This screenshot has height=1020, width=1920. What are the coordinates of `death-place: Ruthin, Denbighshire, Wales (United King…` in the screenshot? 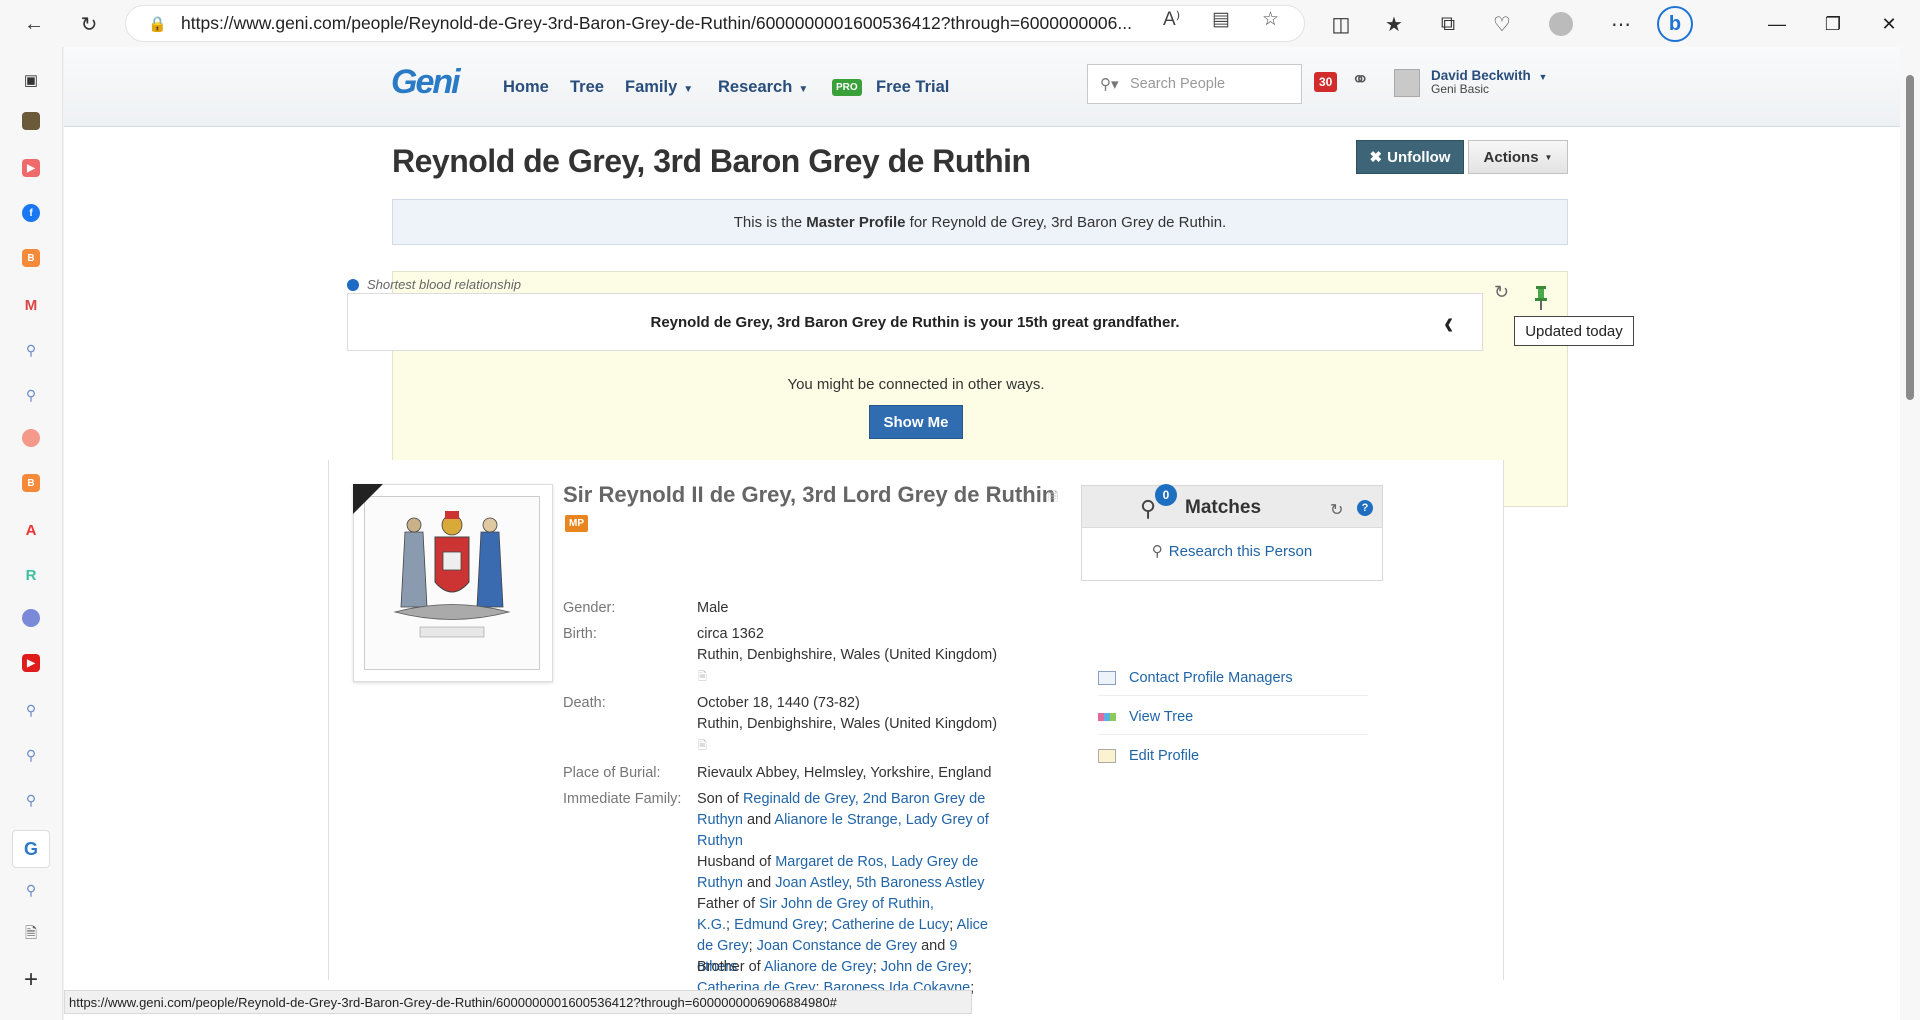 It's located at (847, 724).